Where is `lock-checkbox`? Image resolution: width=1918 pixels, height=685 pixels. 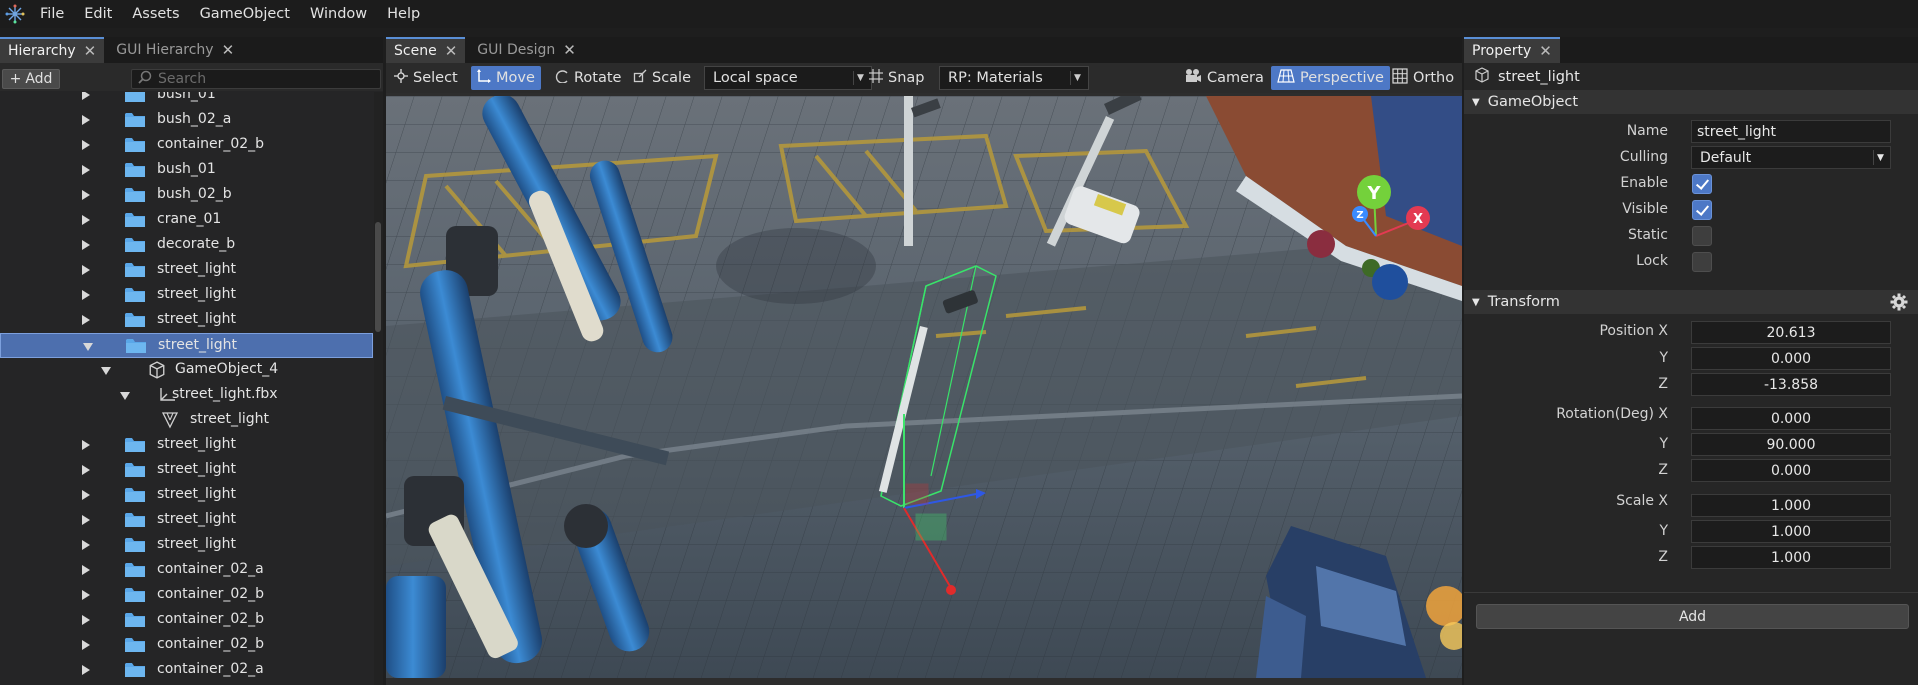 lock-checkbox is located at coordinates (1702, 262).